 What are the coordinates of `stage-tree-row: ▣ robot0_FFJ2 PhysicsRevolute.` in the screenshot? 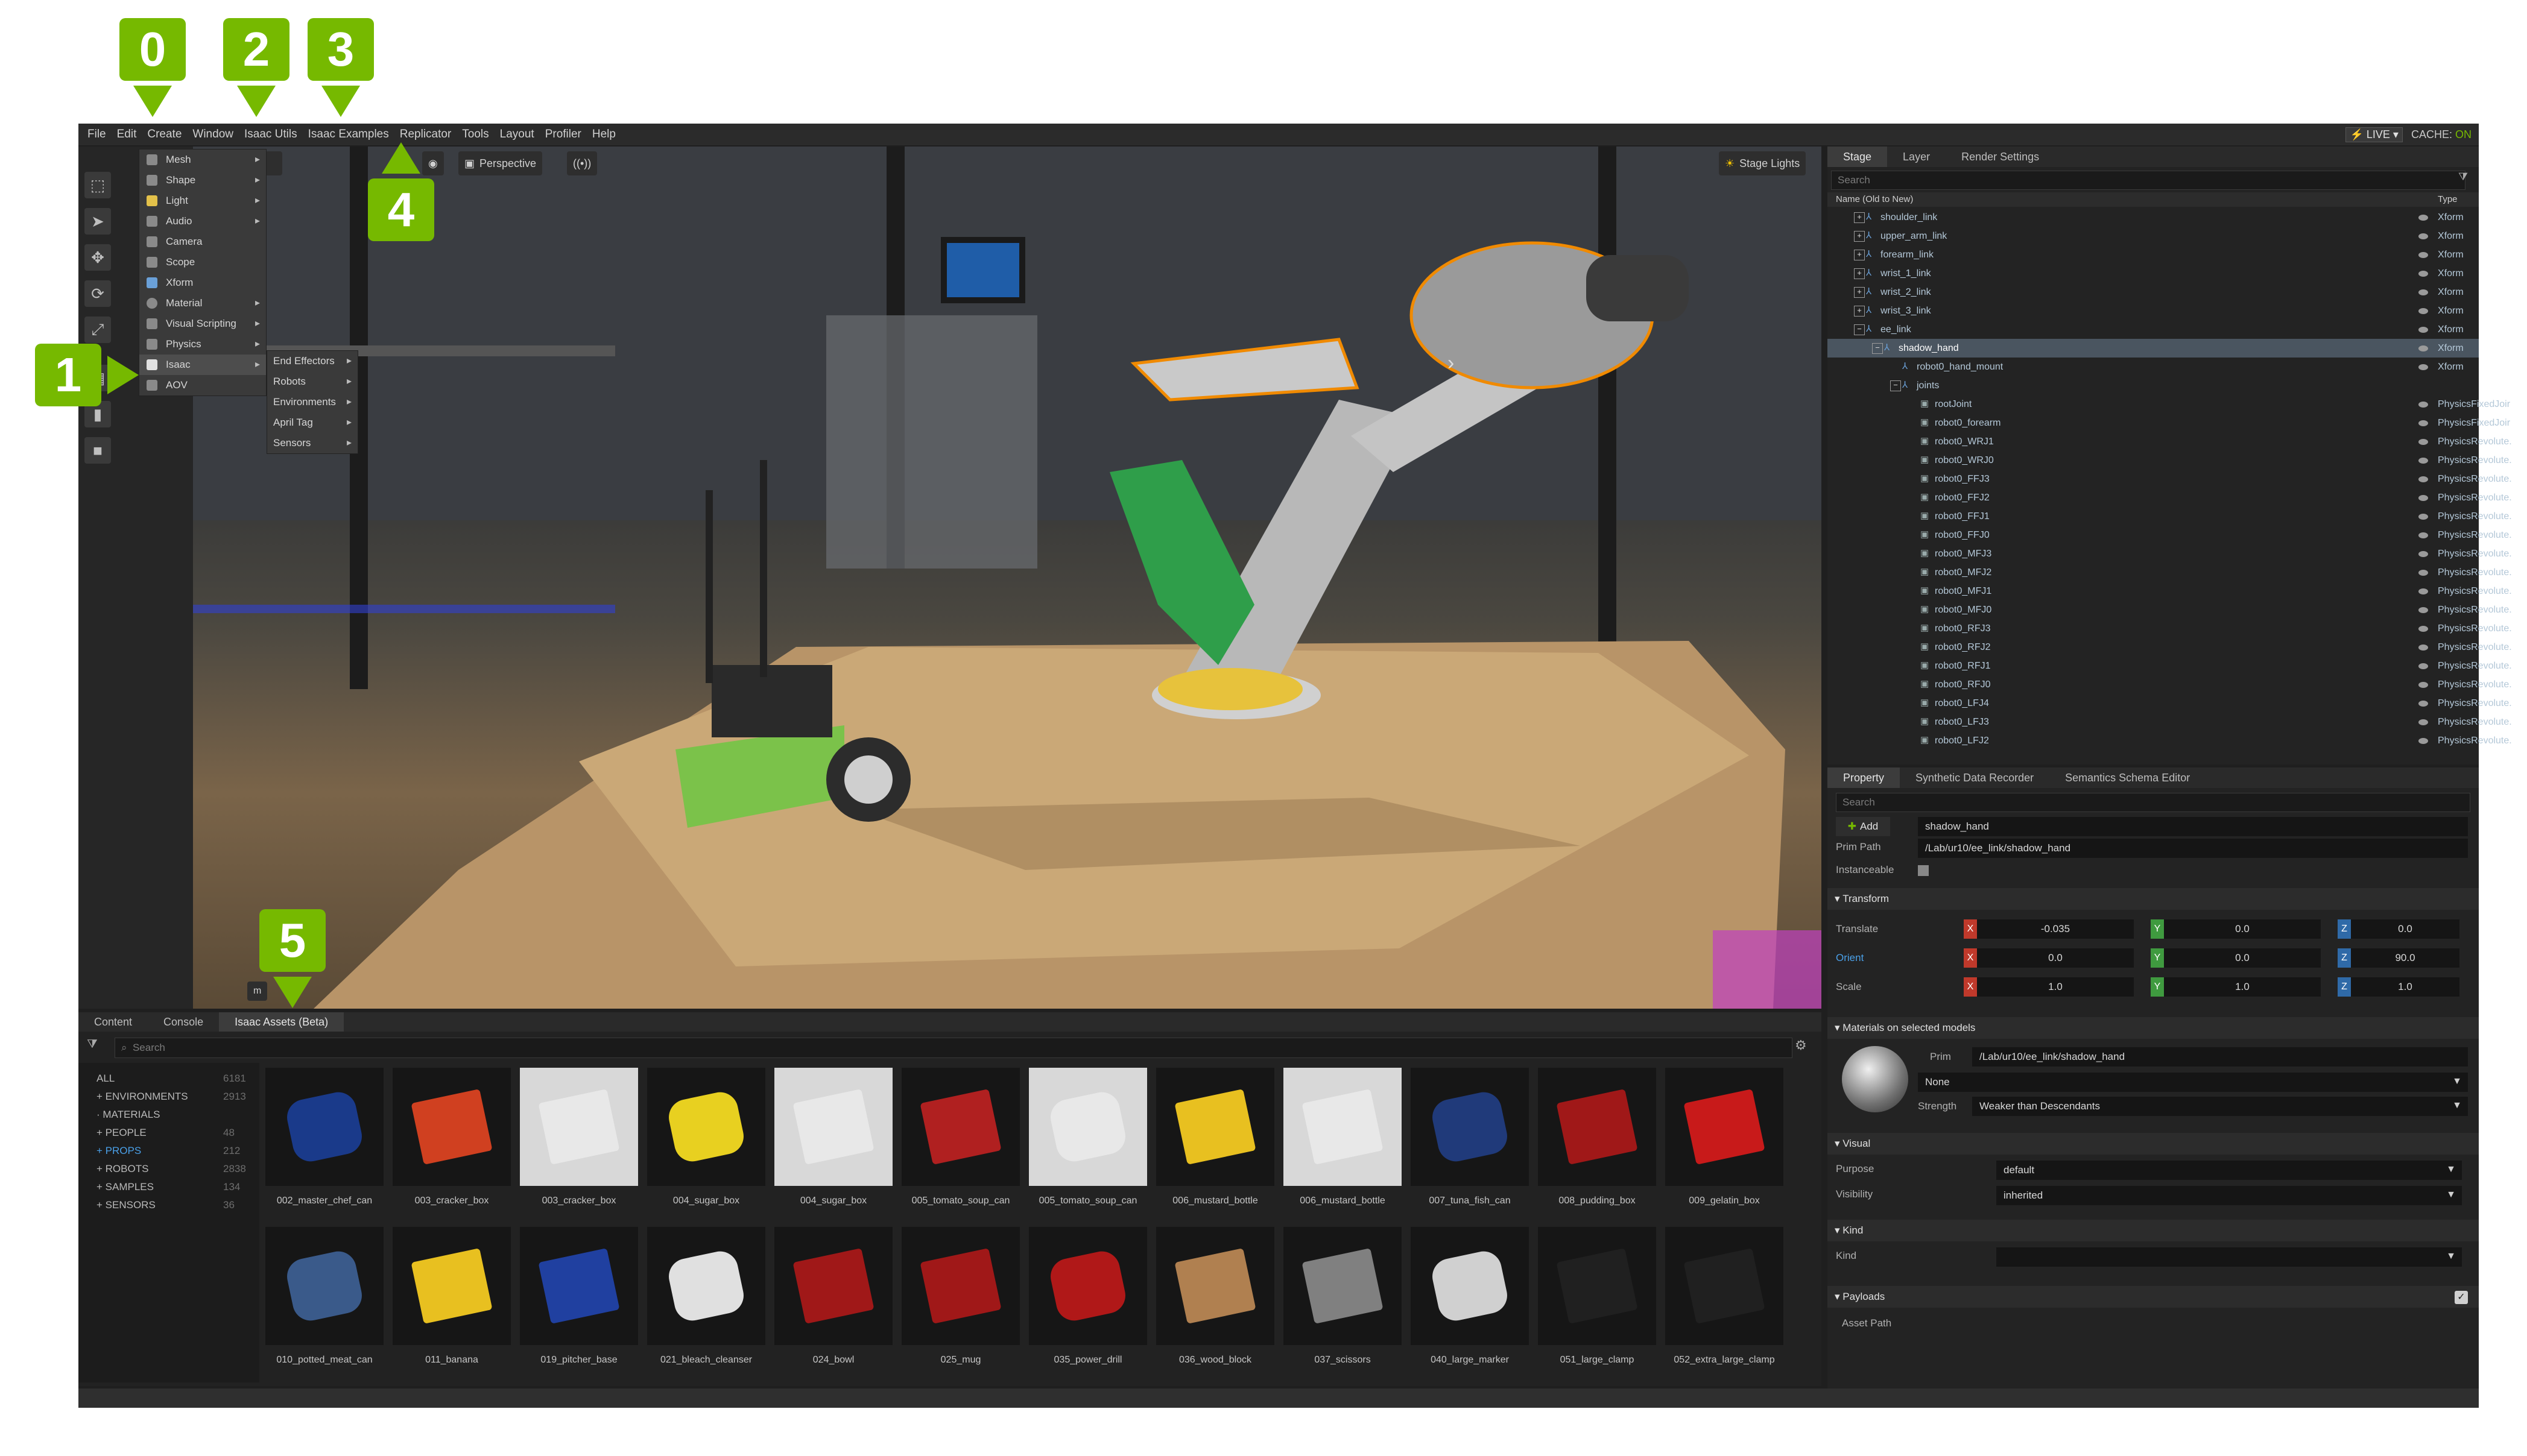 It's located at (2169, 498).